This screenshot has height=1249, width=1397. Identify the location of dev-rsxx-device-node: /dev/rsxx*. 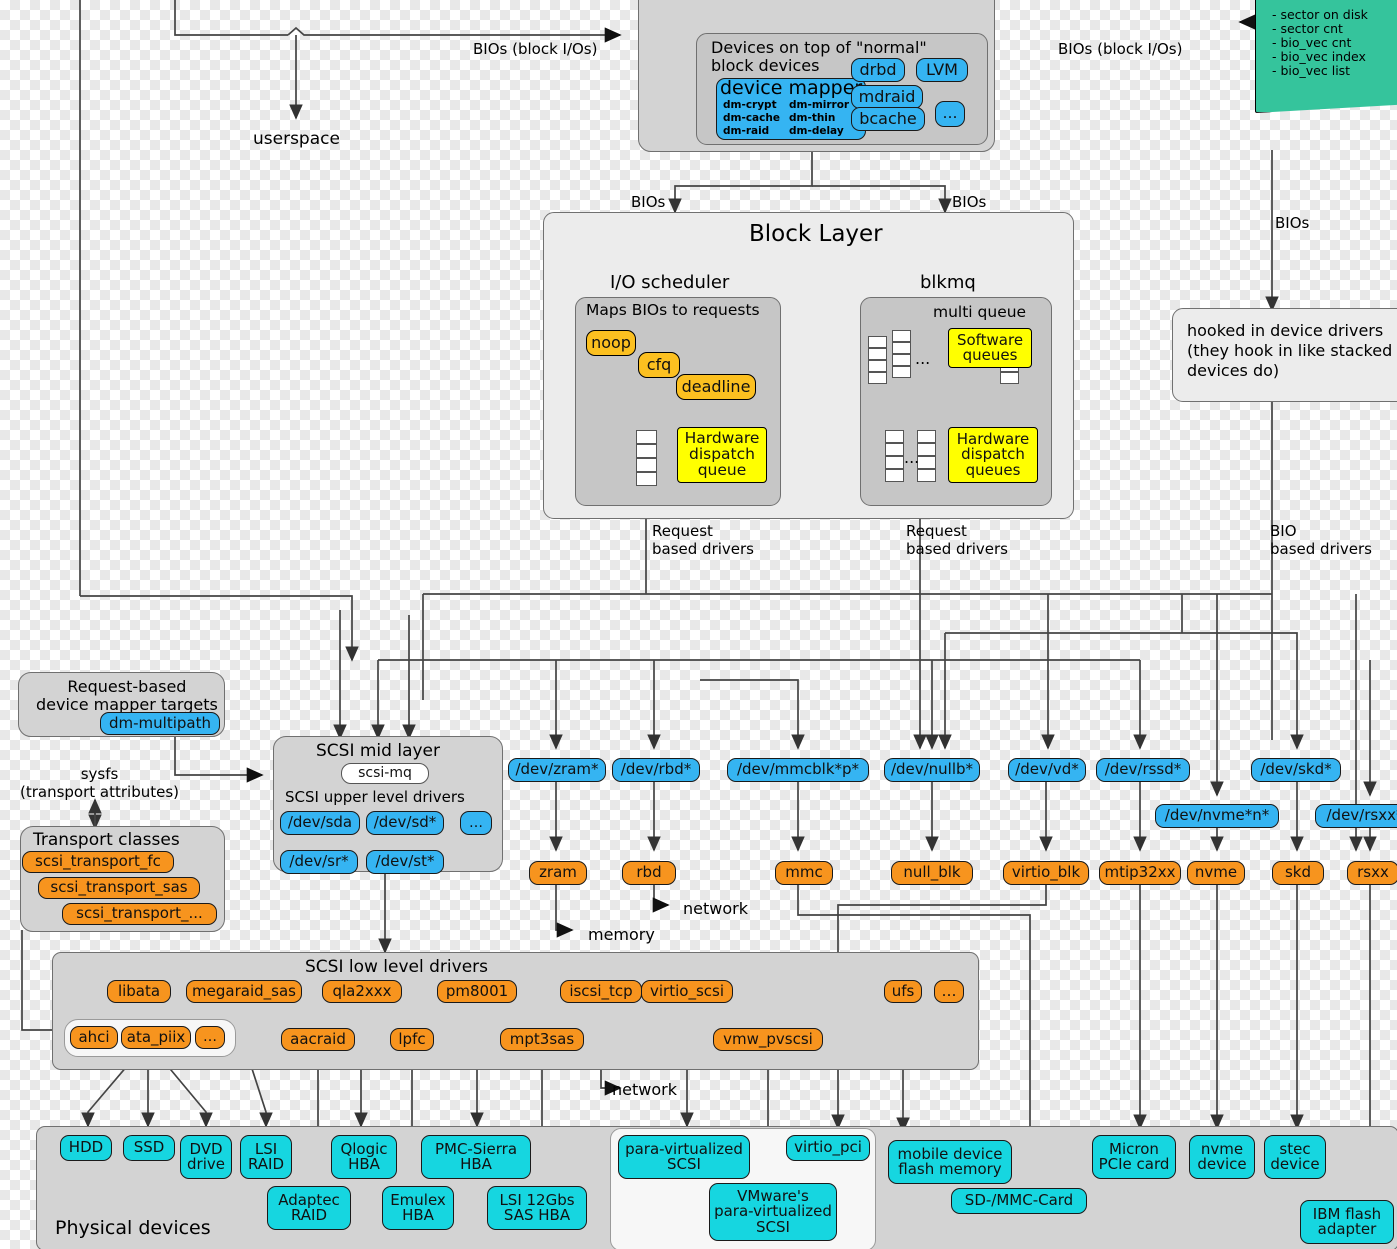
(1356, 816).